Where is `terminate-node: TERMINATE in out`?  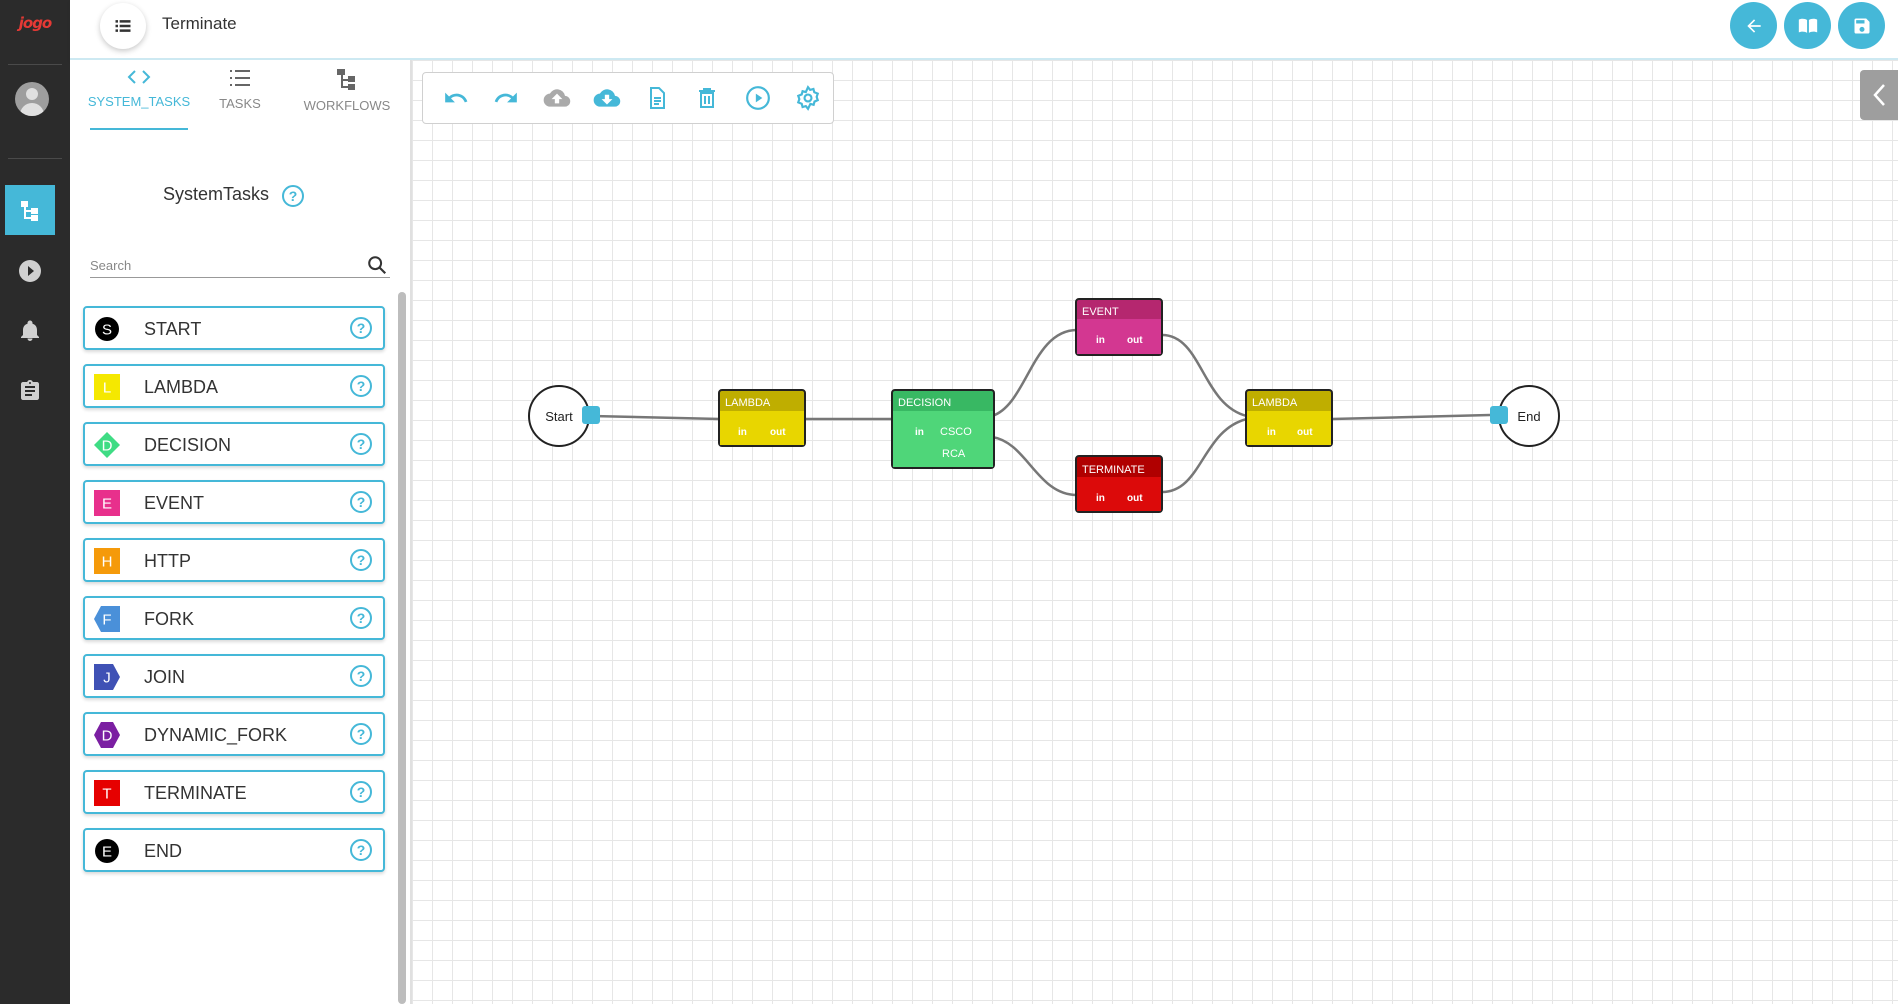 terminate-node: TERMINATE in out is located at coordinates (1119, 484).